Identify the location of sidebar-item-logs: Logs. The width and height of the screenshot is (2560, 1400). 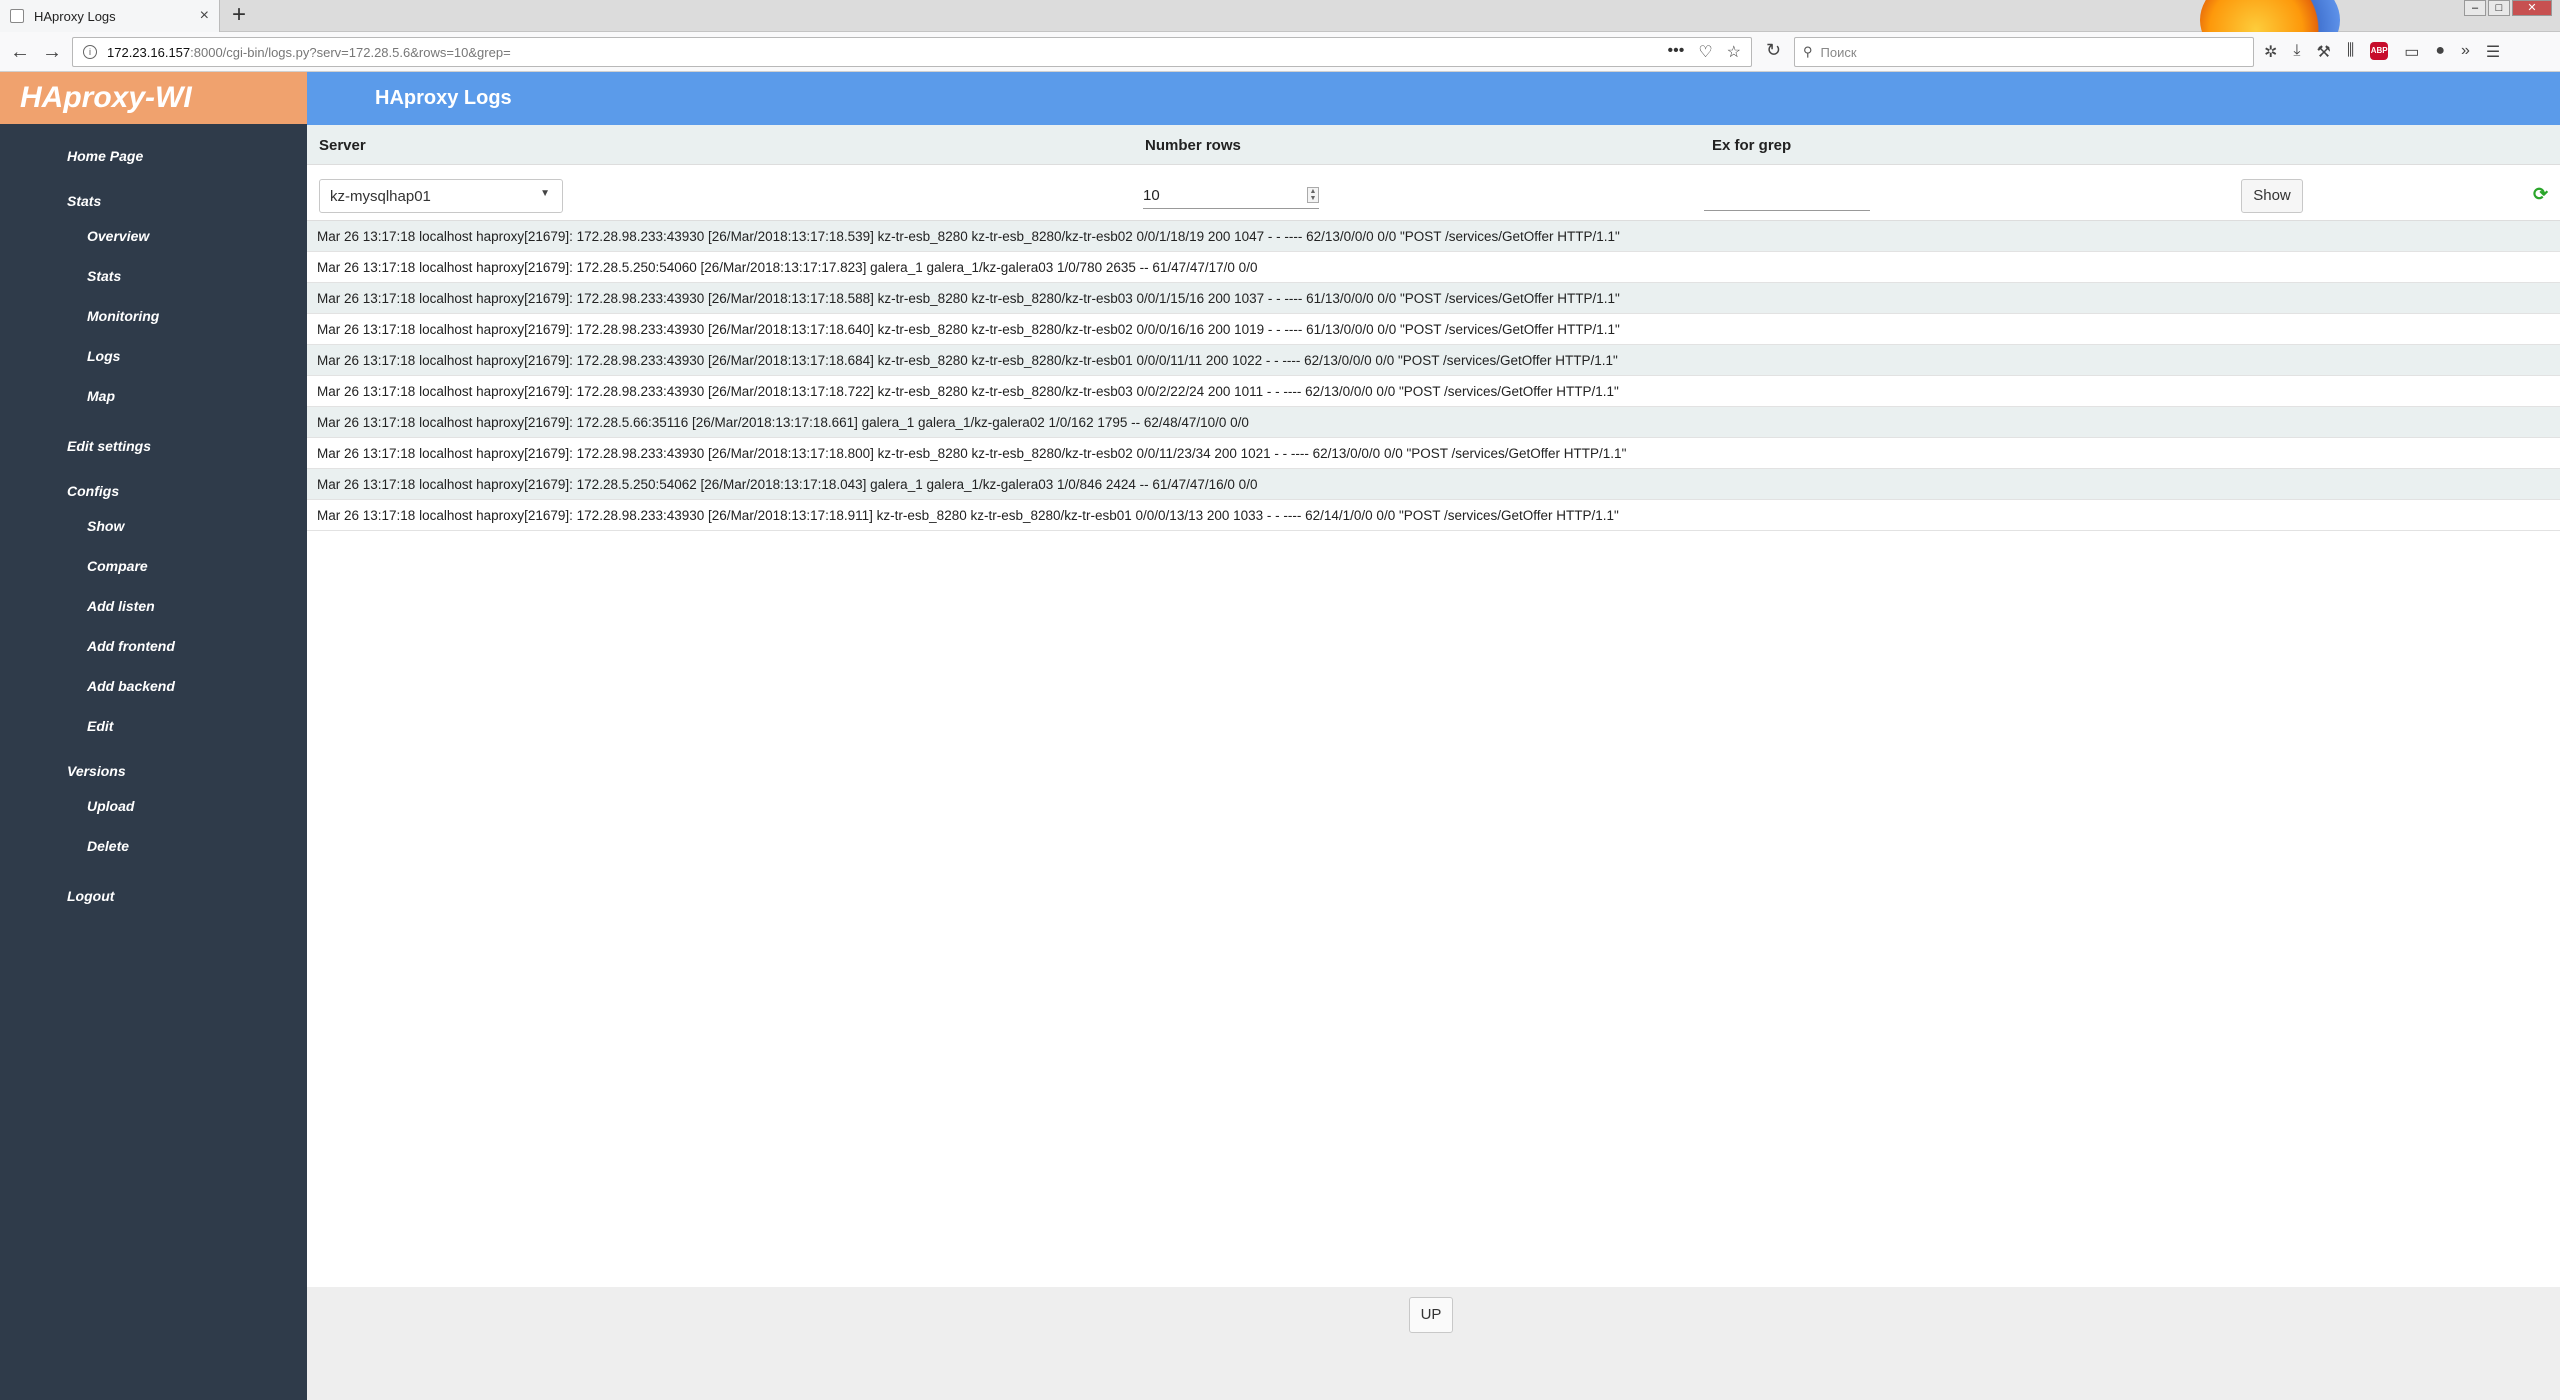
(153, 356).